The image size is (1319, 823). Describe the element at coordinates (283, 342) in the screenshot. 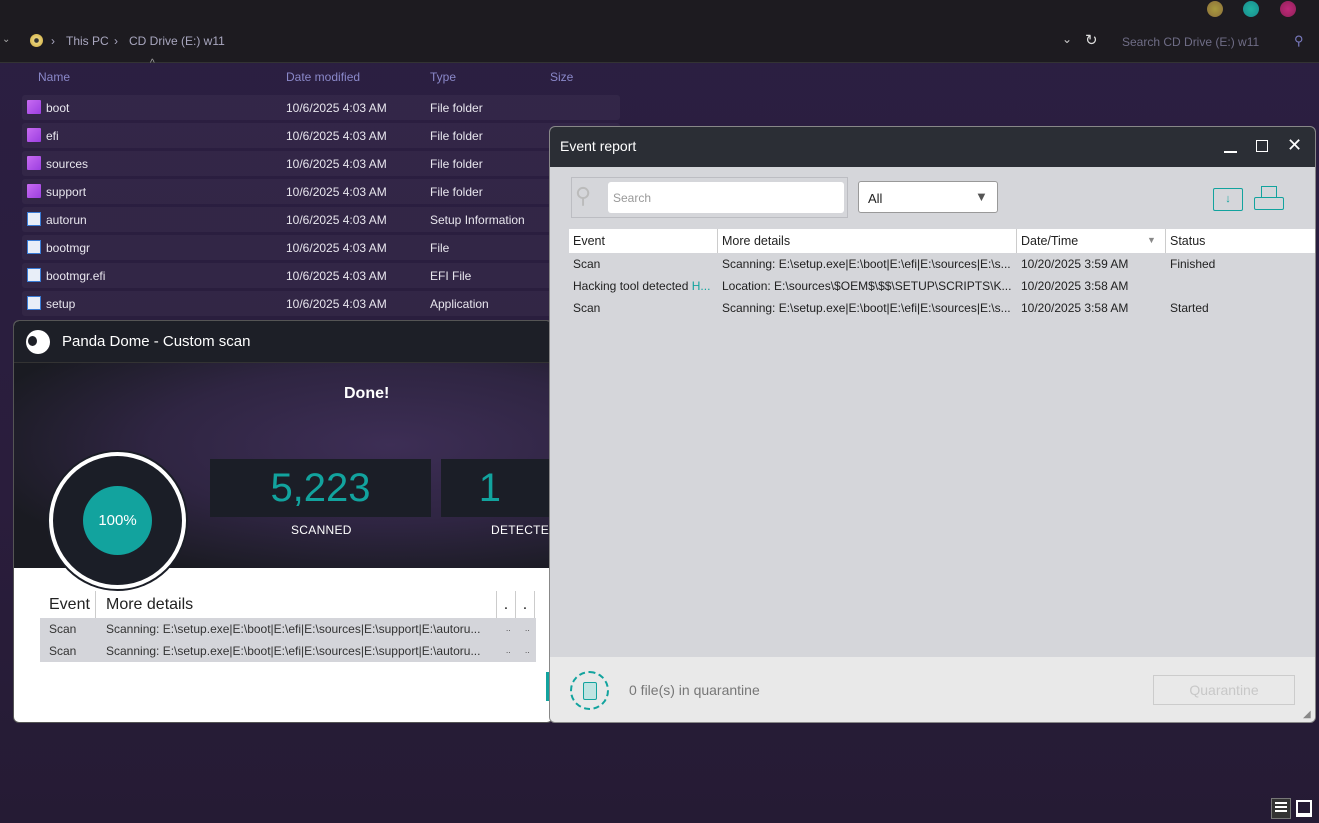

I see `panda-title-bar: Panda Dome - Custom scan` at that location.